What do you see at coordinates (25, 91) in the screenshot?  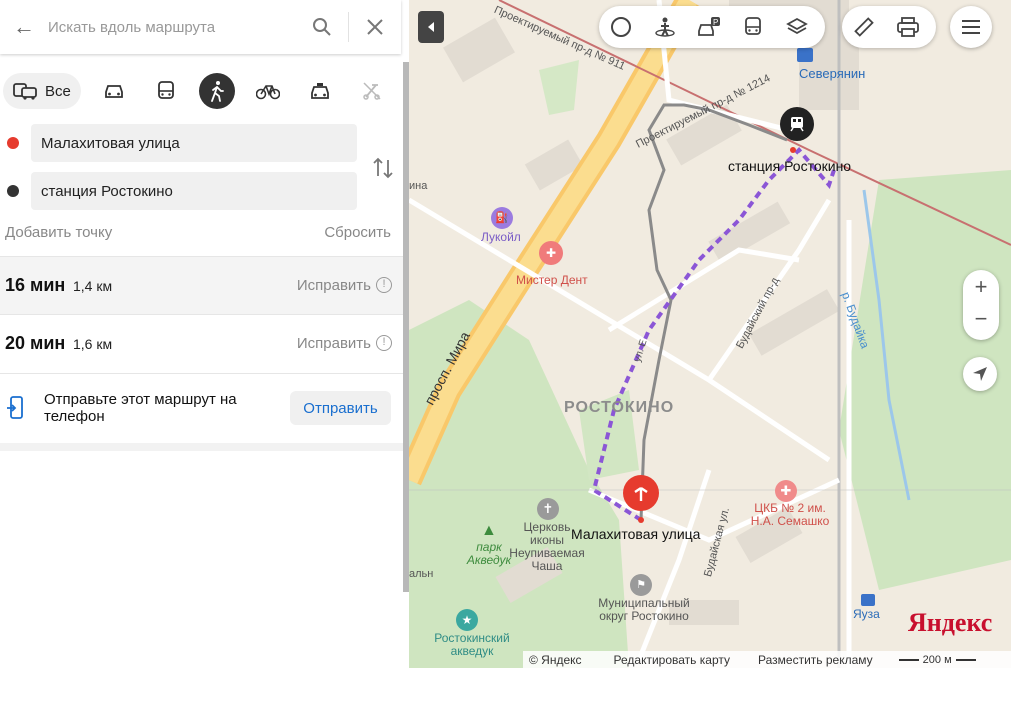 I see `car-bus-icon` at bounding box center [25, 91].